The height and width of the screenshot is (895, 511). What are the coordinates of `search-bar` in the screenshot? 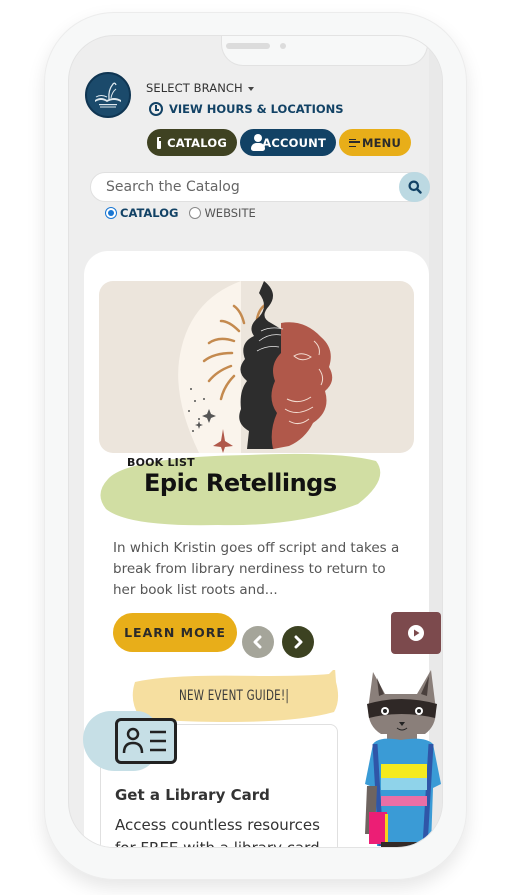 It's located at (260, 187).